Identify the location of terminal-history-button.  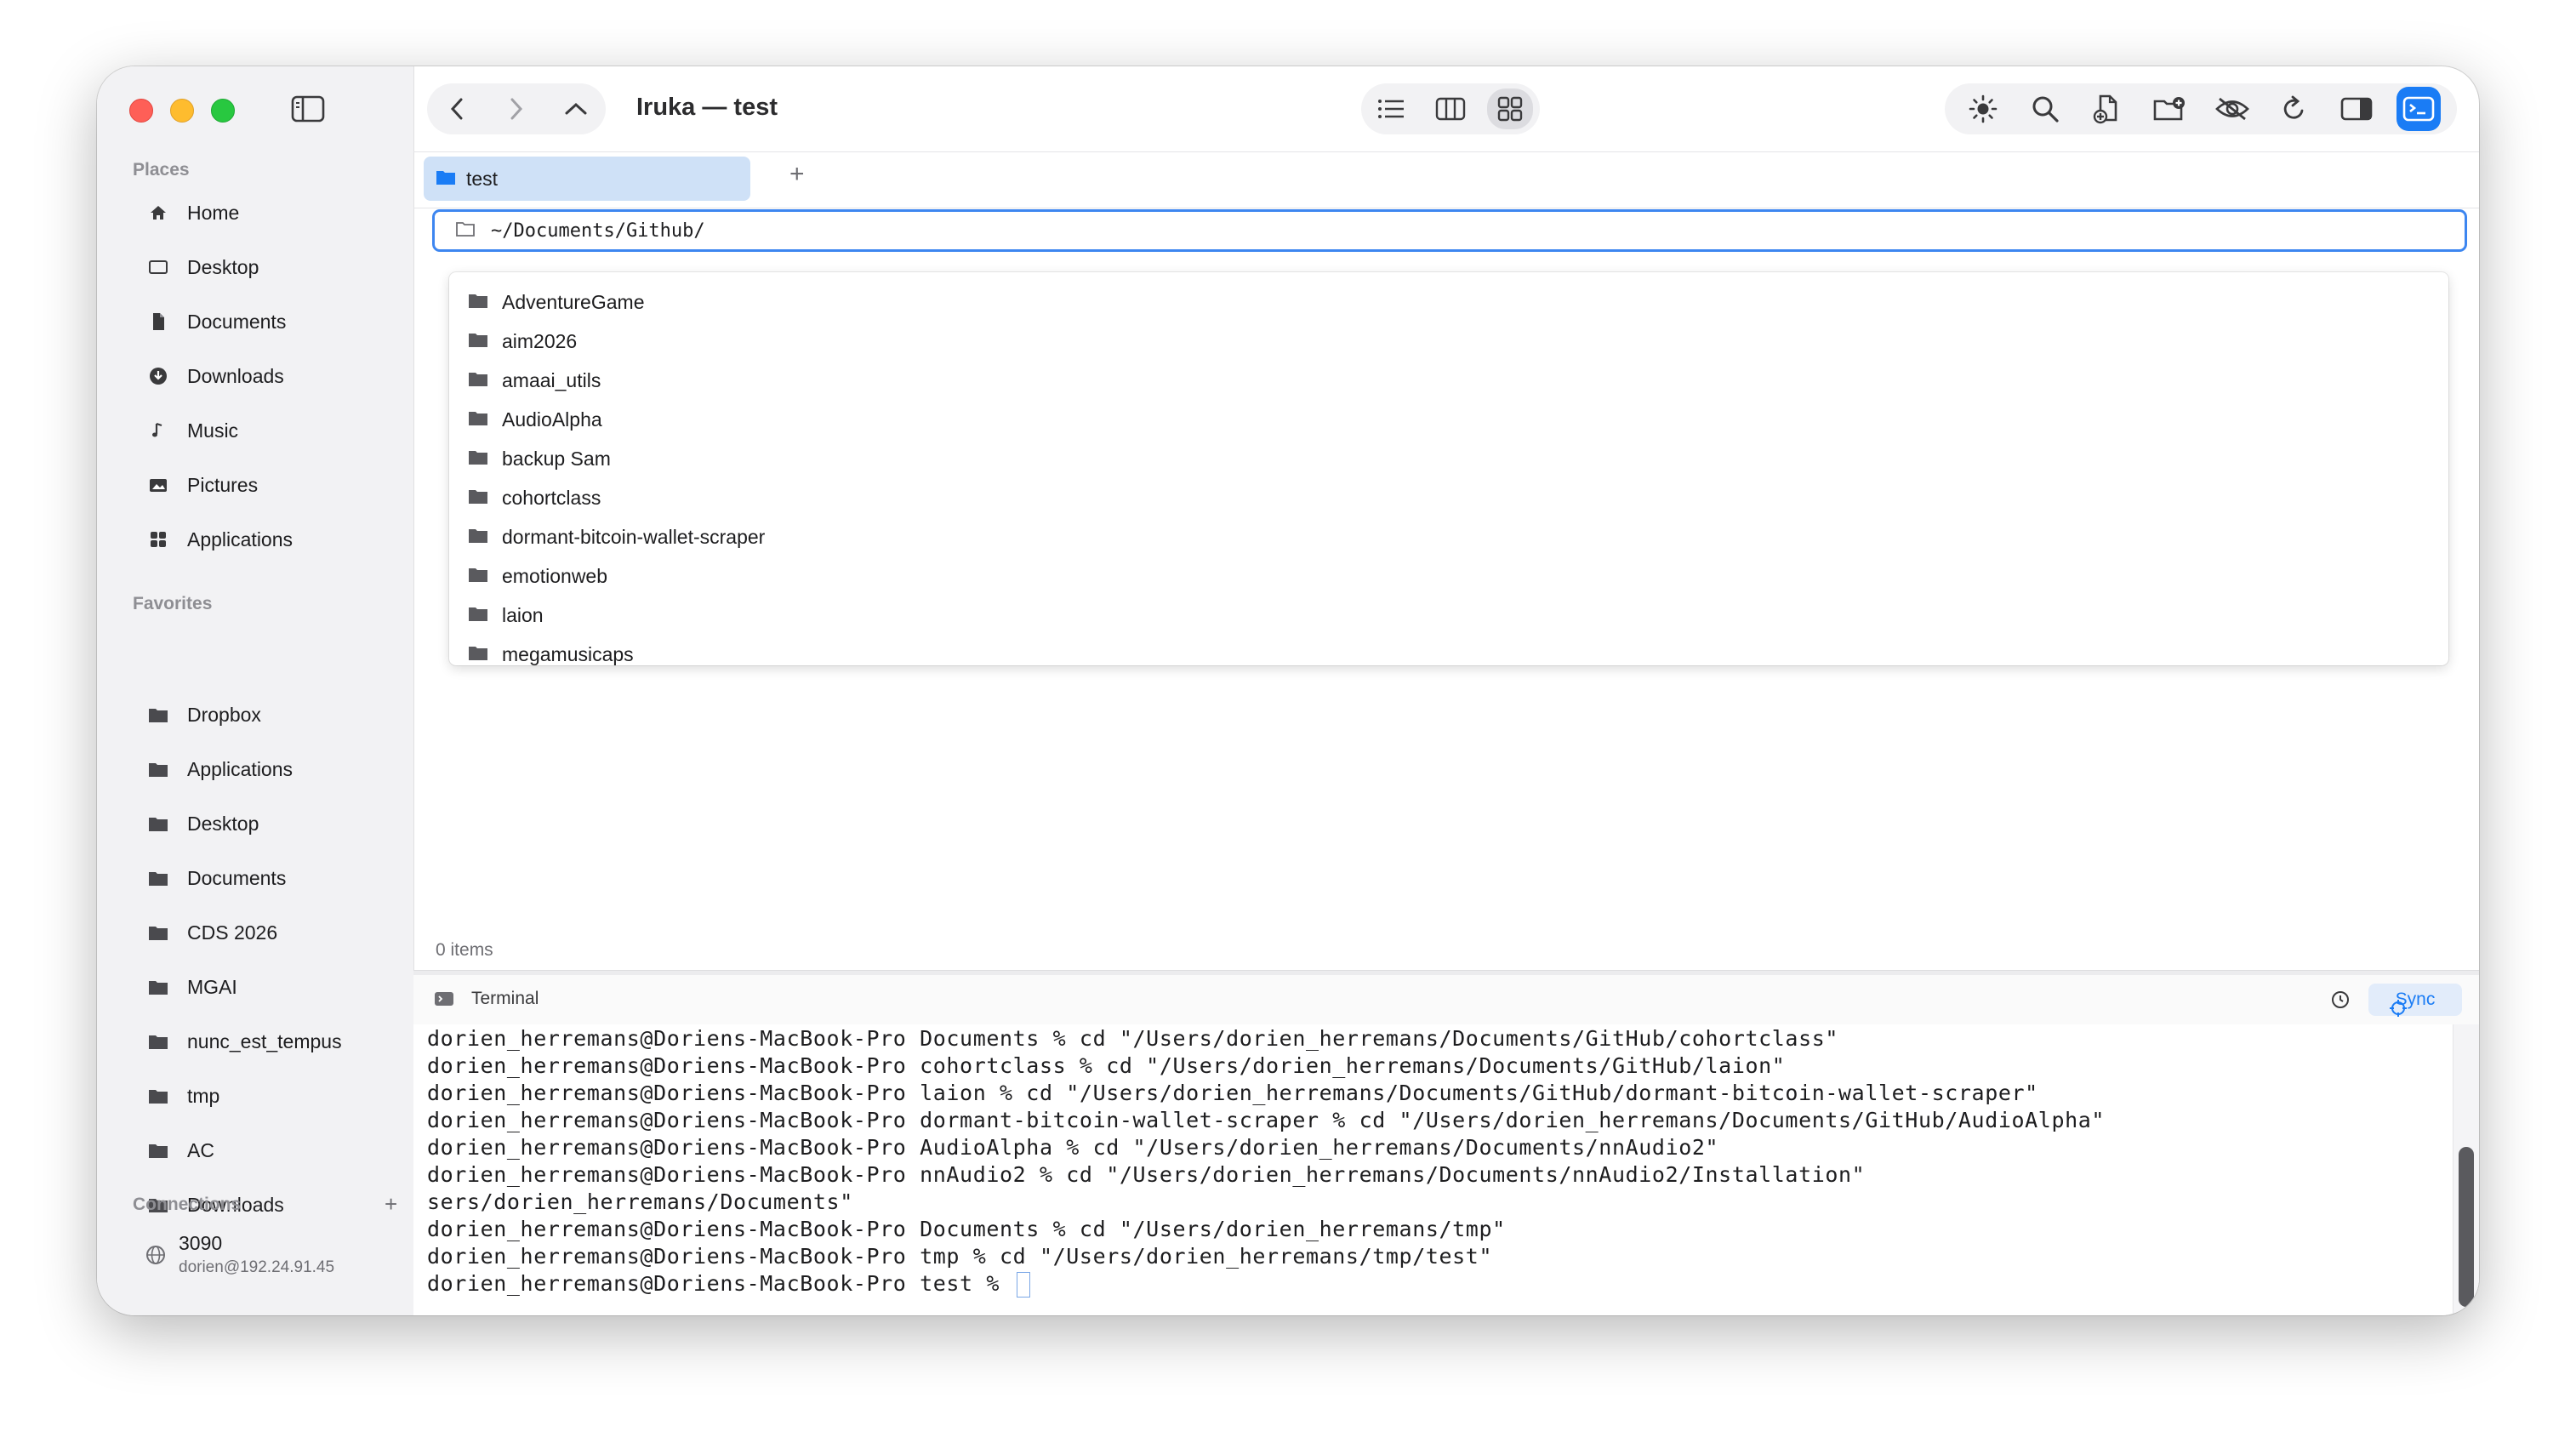
(2340, 999).